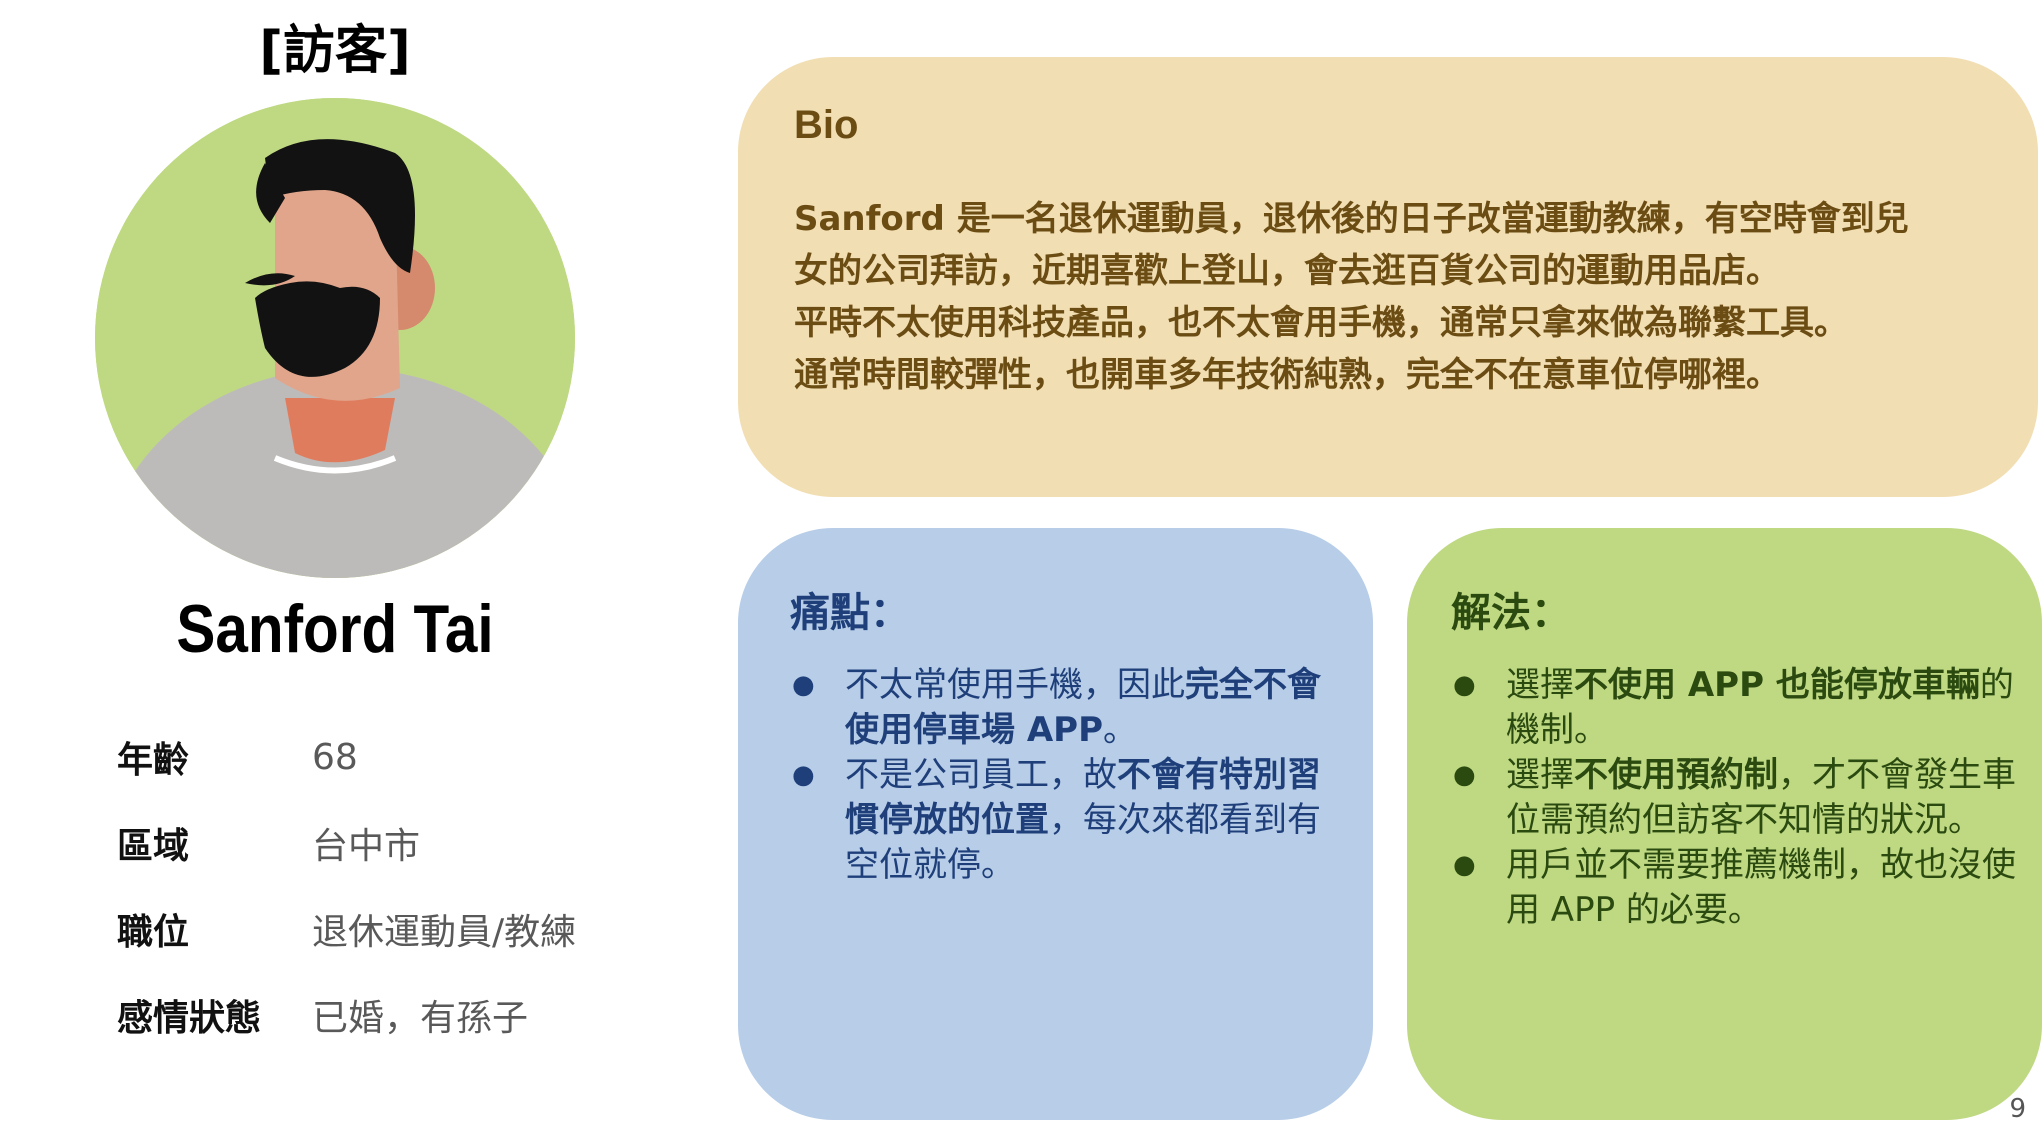  I want to click on emphasis-text: 不使用預約制, so click(1676, 775).